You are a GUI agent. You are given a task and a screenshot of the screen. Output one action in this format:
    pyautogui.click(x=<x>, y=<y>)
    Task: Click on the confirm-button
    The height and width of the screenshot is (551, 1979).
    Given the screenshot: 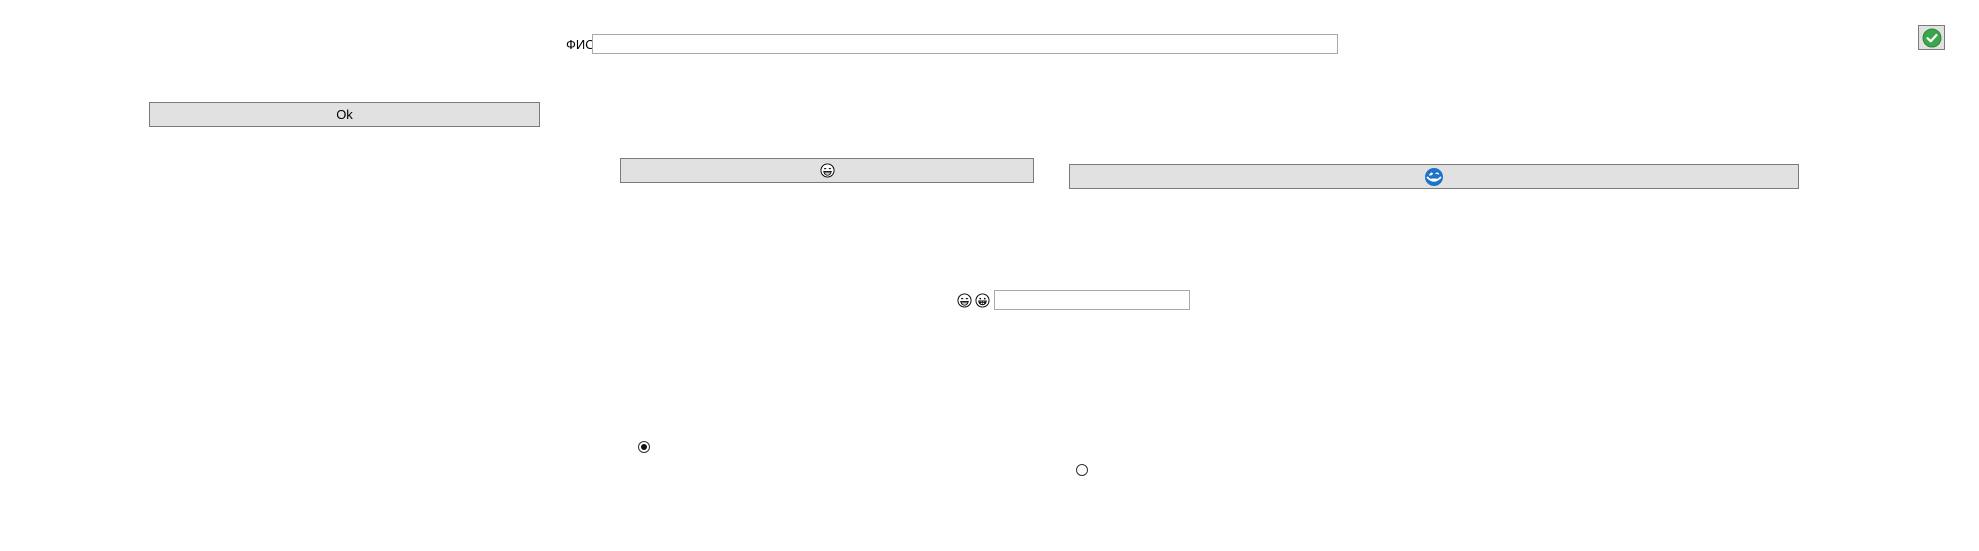 What is the action you would take?
    pyautogui.click(x=1931, y=37)
    